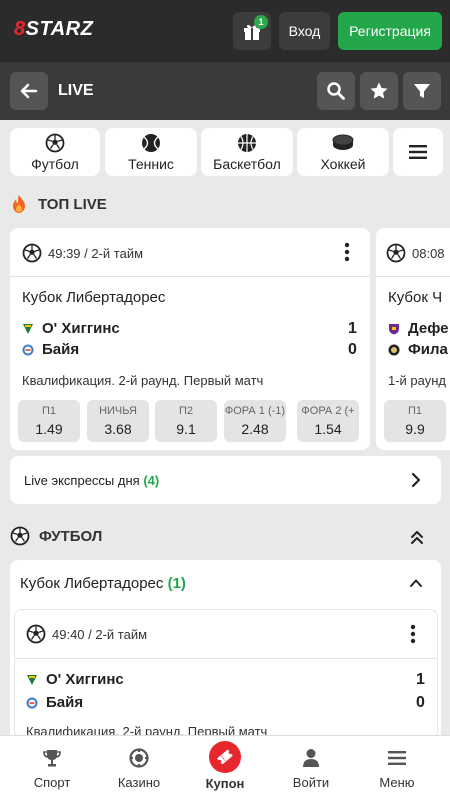 This screenshot has height=800, width=450. What do you see at coordinates (176, 583) in the screenshot?
I see `league-count: (1)` at bounding box center [176, 583].